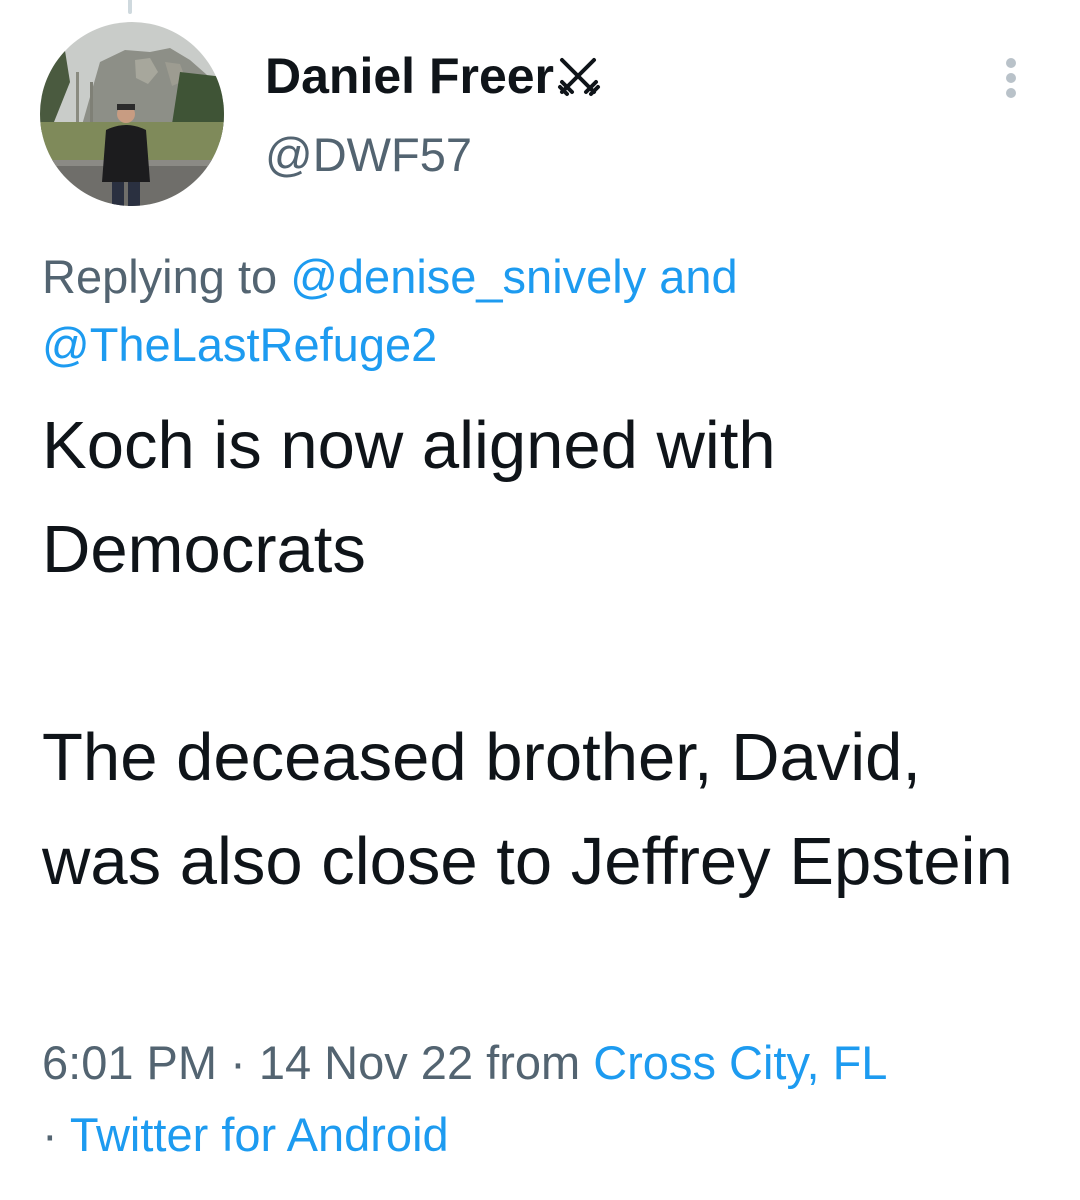  I want to click on avatar, so click(132, 114).